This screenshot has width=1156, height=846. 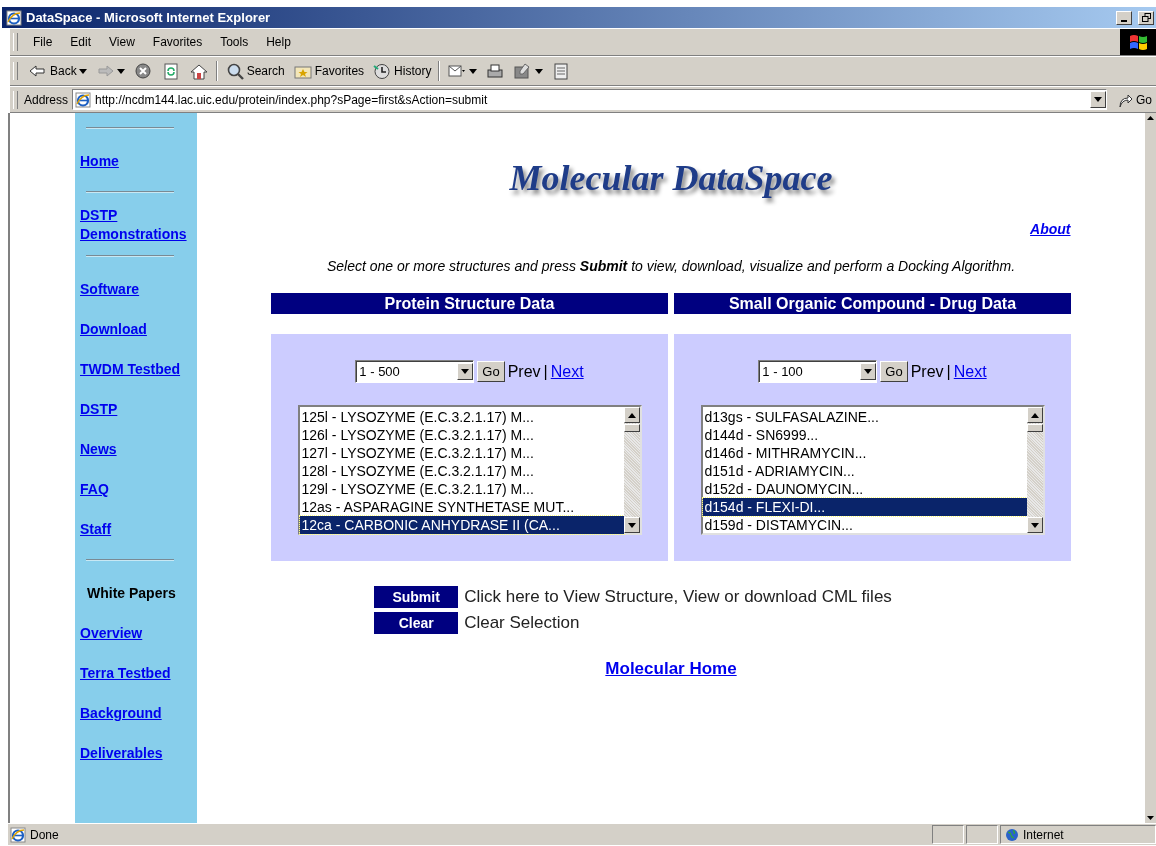 What do you see at coordinates (254, 71) in the screenshot?
I see `toolbar-button: Search` at bounding box center [254, 71].